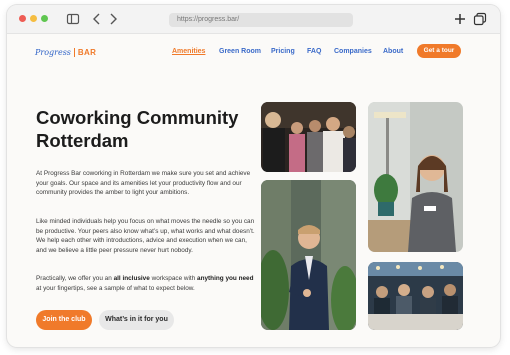  What do you see at coordinates (225, 278) in the screenshot?
I see `paragraph-bold: anything you need` at bounding box center [225, 278].